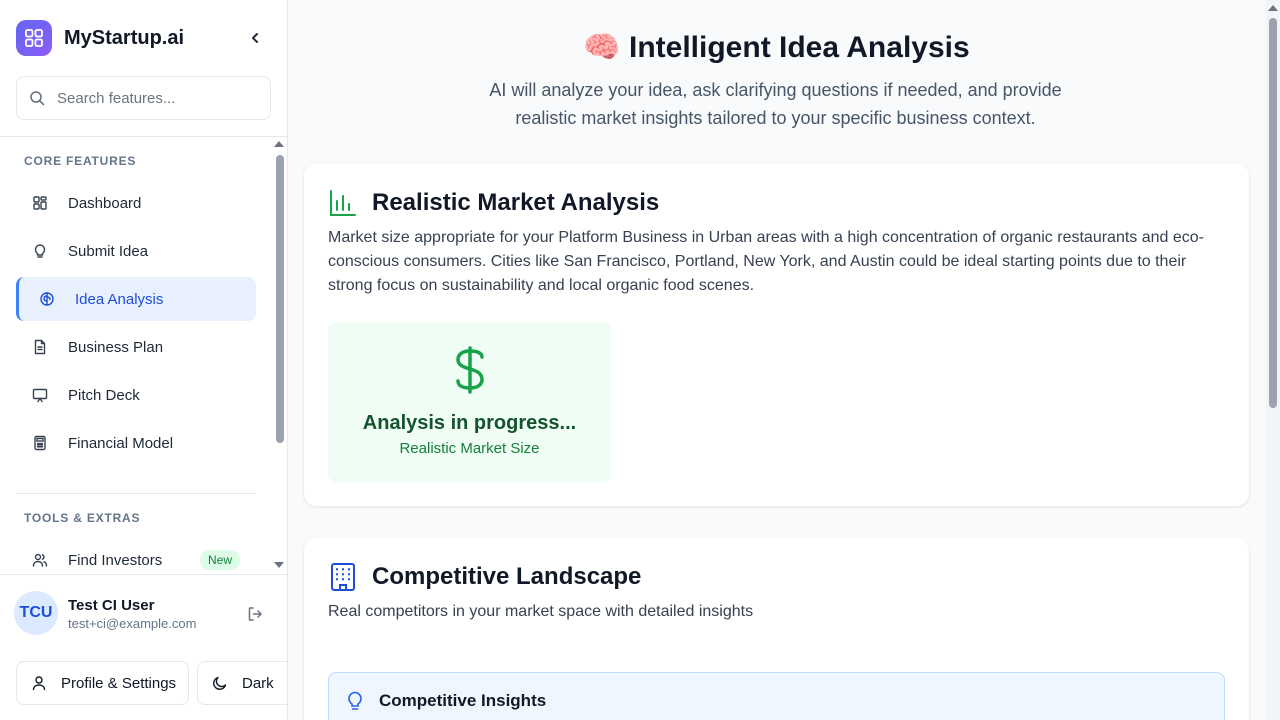 The height and width of the screenshot is (720, 1280). I want to click on sidebar-item-idea-analysis: Idea Analysis, so click(136, 299).